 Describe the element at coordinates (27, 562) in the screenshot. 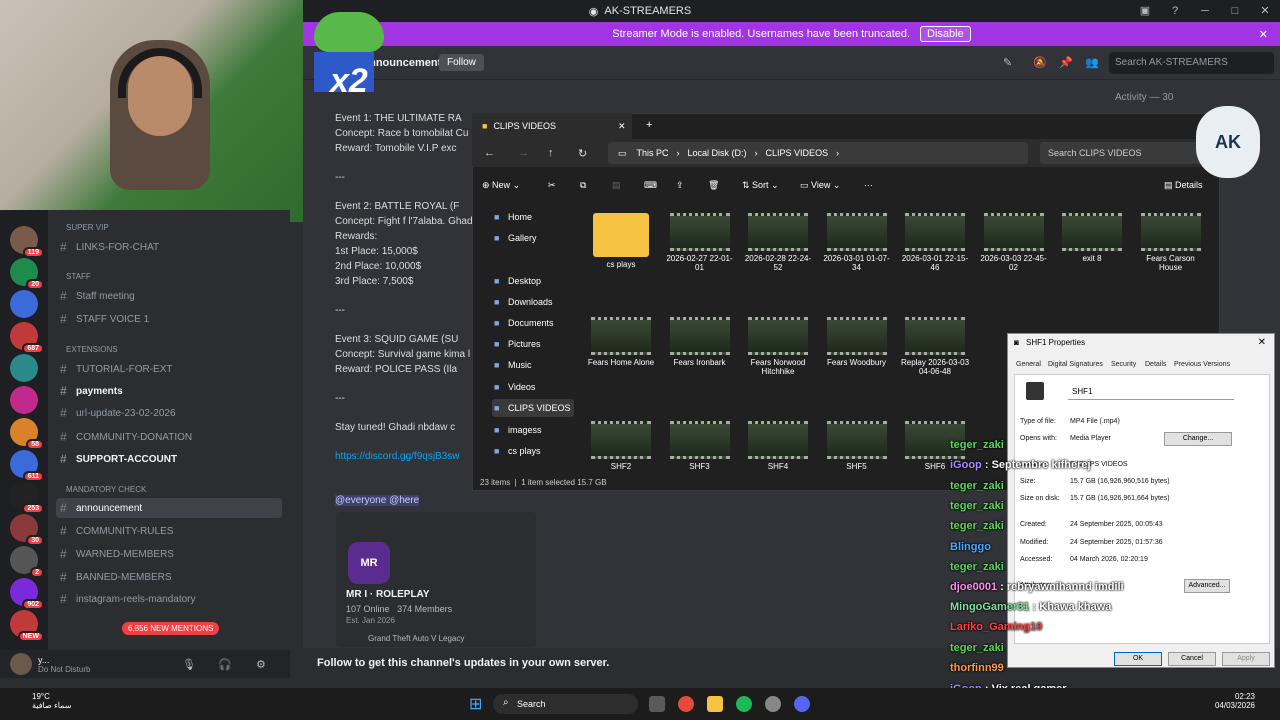

I see `server-icon-10: 2` at that location.